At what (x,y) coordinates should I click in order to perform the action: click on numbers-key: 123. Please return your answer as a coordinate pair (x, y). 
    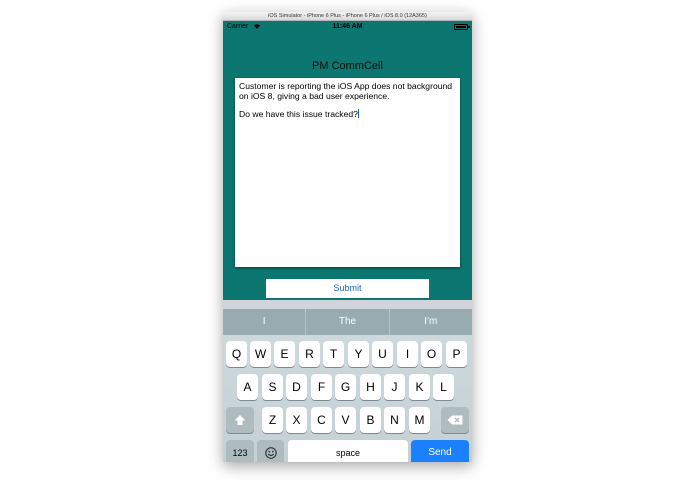
    Looking at the image, I should click on (240, 451).